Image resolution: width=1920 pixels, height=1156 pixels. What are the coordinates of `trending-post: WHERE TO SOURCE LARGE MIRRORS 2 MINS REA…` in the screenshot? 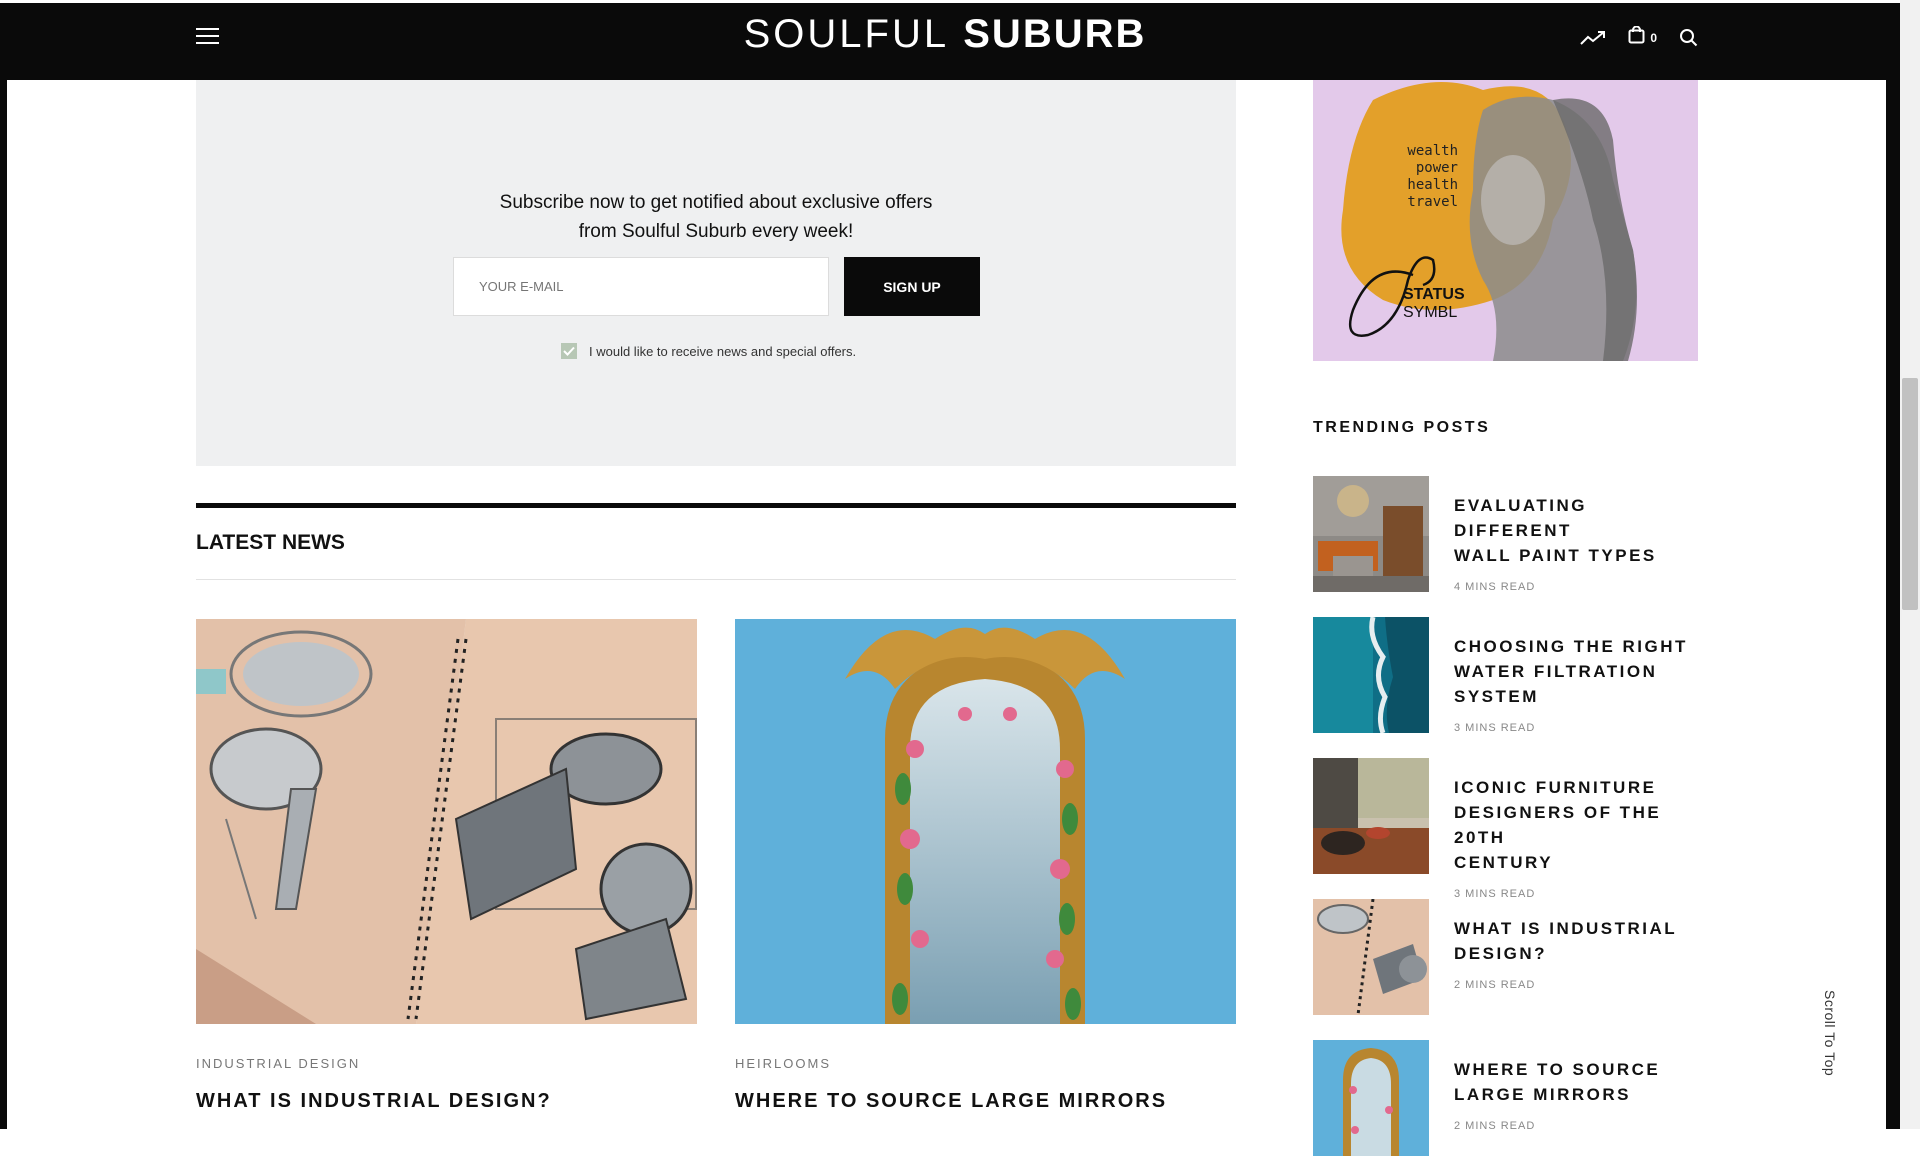 It's located at (1508, 1098).